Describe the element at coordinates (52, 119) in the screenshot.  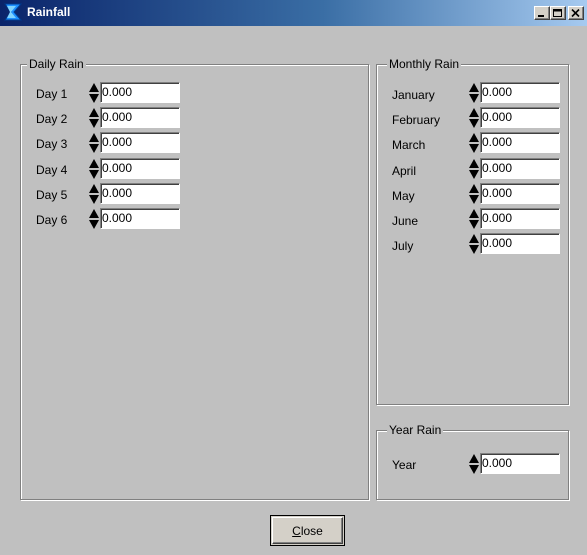
I see `day-label: Day 2` at that location.